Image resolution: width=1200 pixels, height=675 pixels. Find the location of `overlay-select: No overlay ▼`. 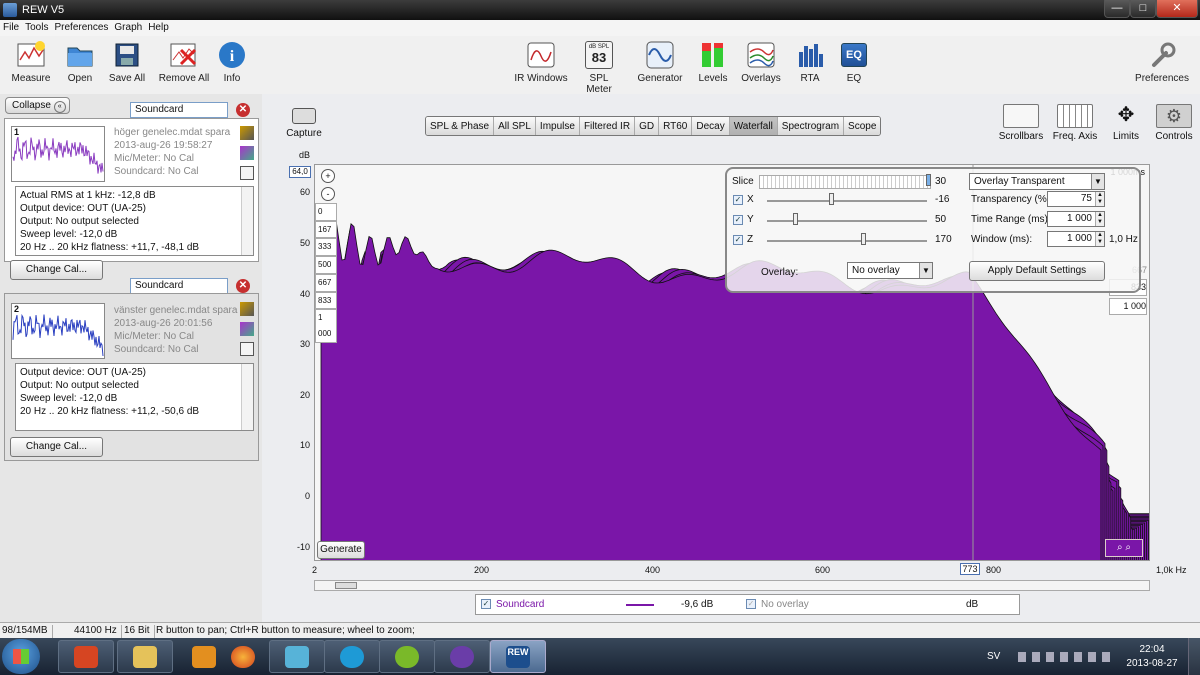

overlay-select: No overlay ▼ is located at coordinates (890, 270).